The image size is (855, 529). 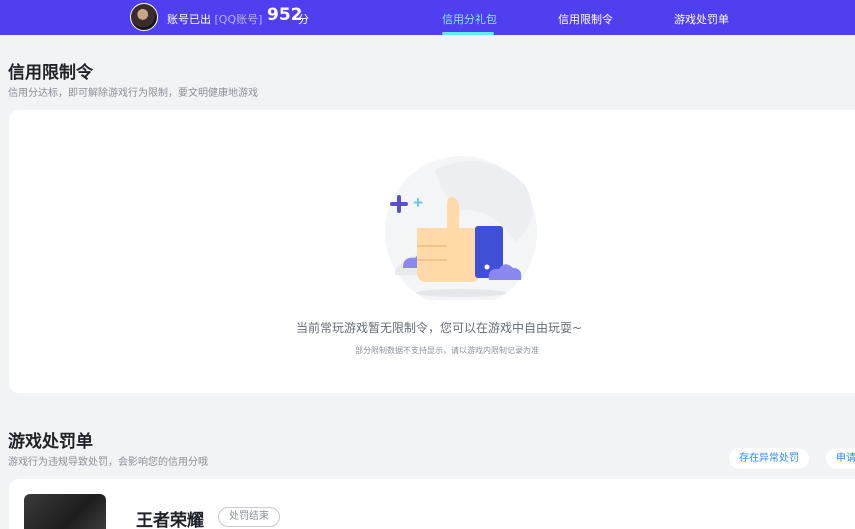 What do you see at coordinates (585, 19) in the screenshot?
I see `tab-credit-restriction: 信用限制令` at bounding box center [585, 19].